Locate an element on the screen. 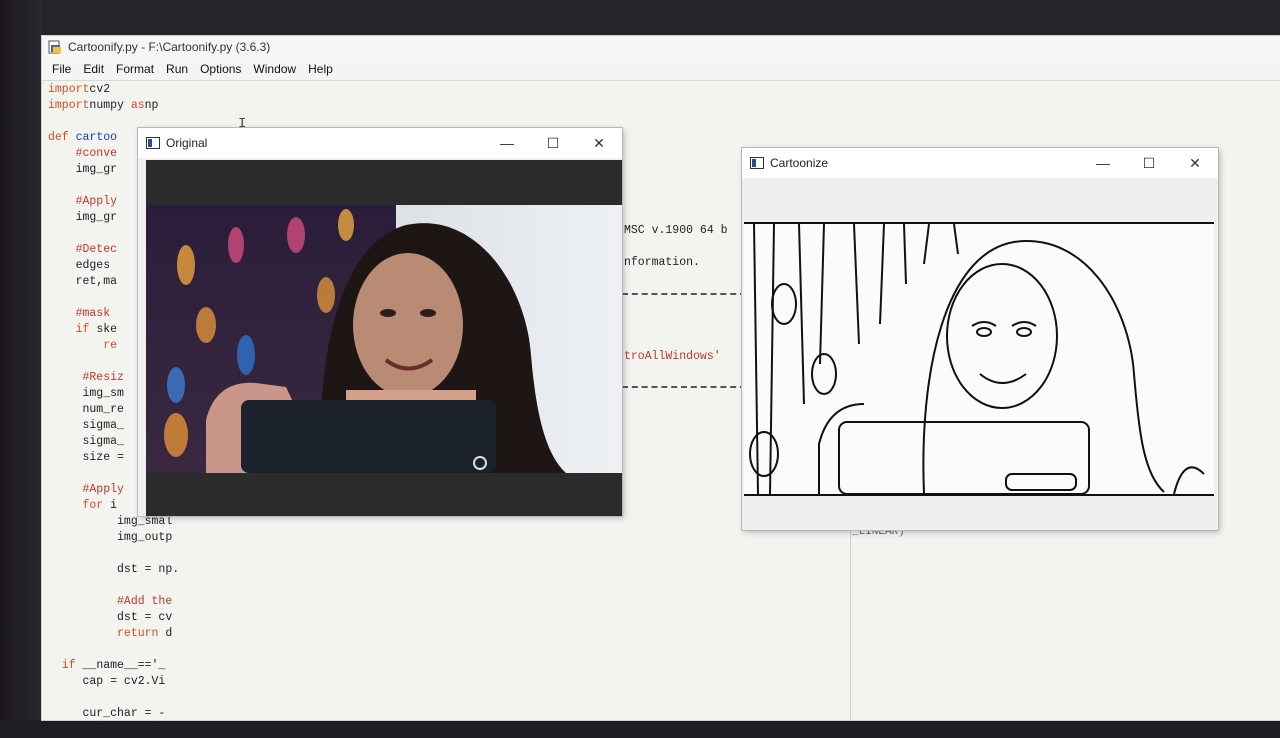 This screenshot has width=1280, height=738. code-token: edges is located at coordinates (83, 265).